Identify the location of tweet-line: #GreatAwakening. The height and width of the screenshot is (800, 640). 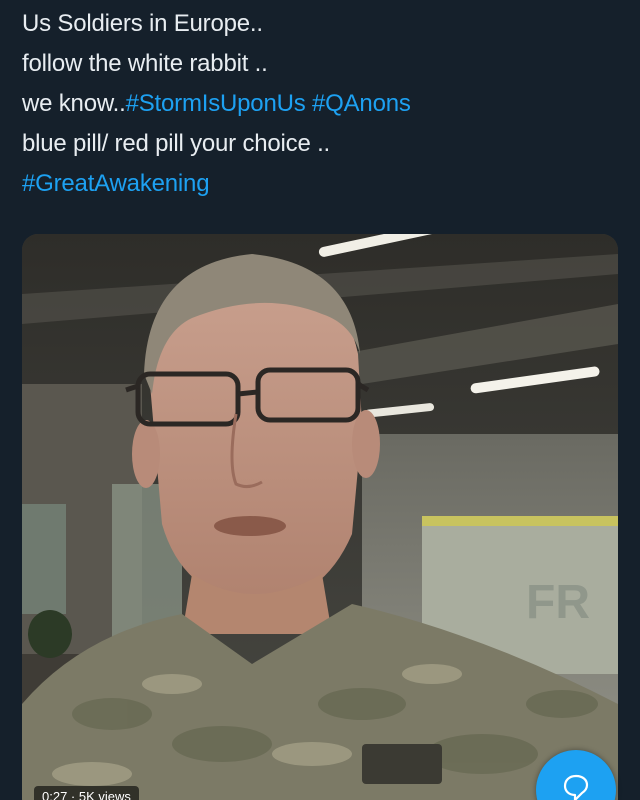
(322, 184).